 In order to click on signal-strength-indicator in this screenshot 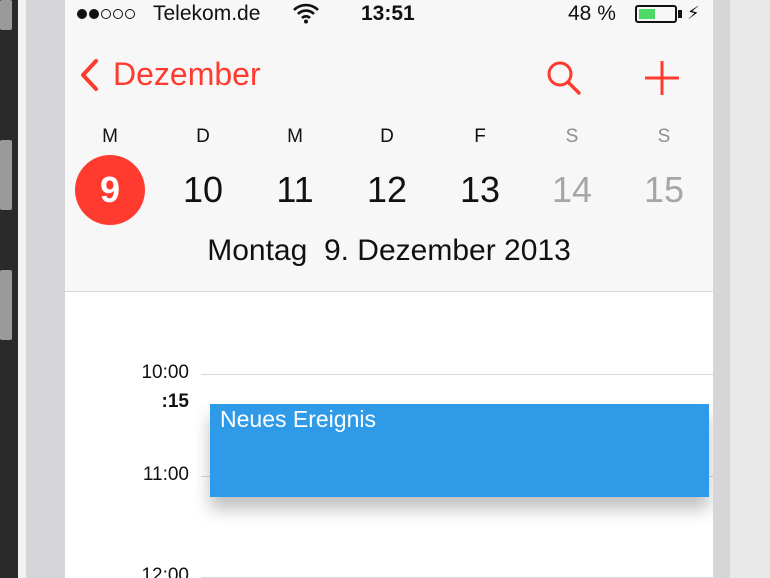, I will do `click(106, 14)`.